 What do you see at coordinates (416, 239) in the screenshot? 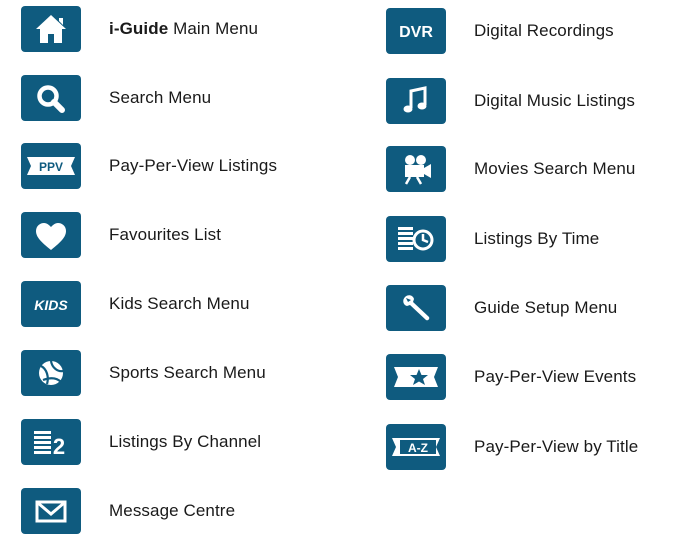
I see `listings-time-icon` at bounding box center [416, 239].